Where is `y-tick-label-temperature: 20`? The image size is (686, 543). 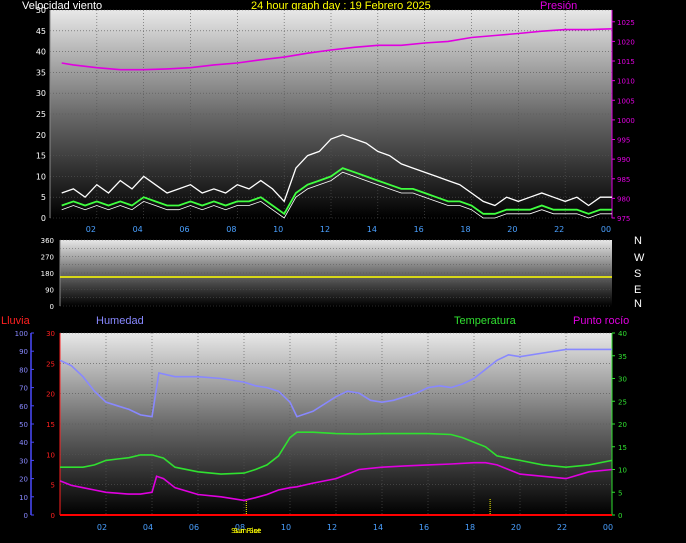
y-tick-label-temperature: 20 is located at coordinates (622, 425).